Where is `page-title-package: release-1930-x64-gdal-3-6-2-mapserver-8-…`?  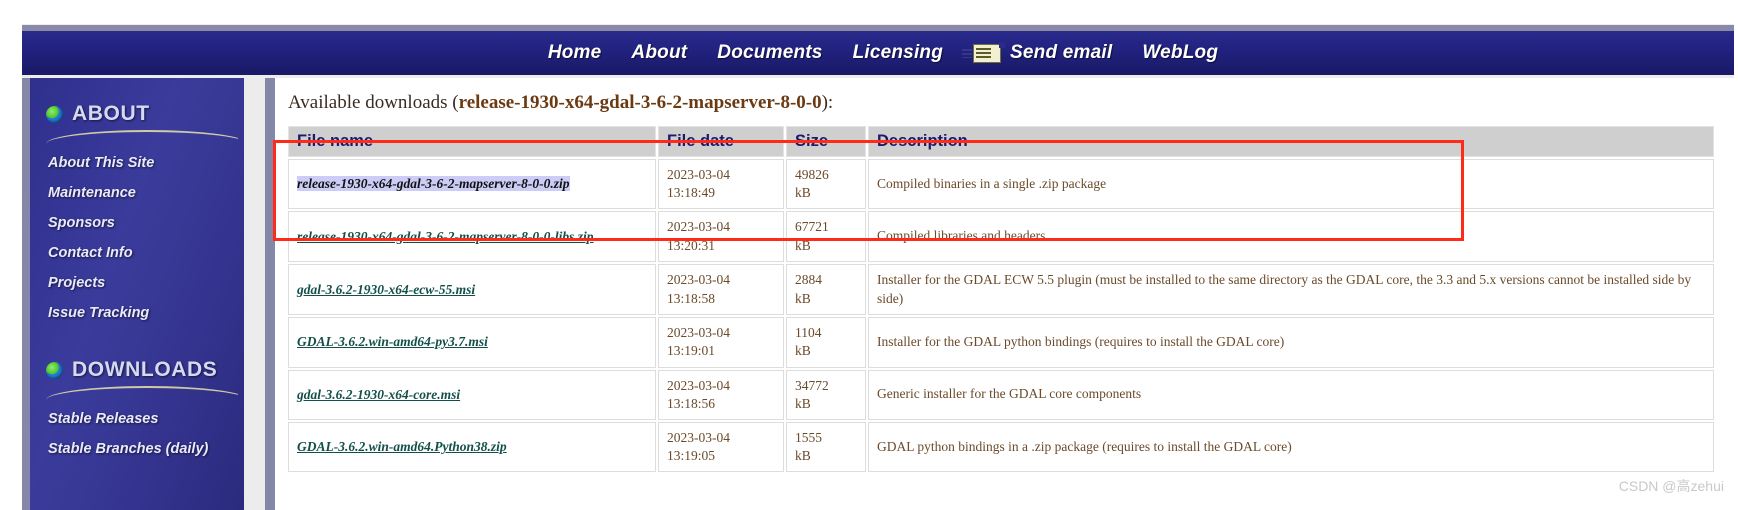 page-title-package: release-1930-x64-gdal-3-6-2-mapserver-8-… is located at coordinates (640, 102).